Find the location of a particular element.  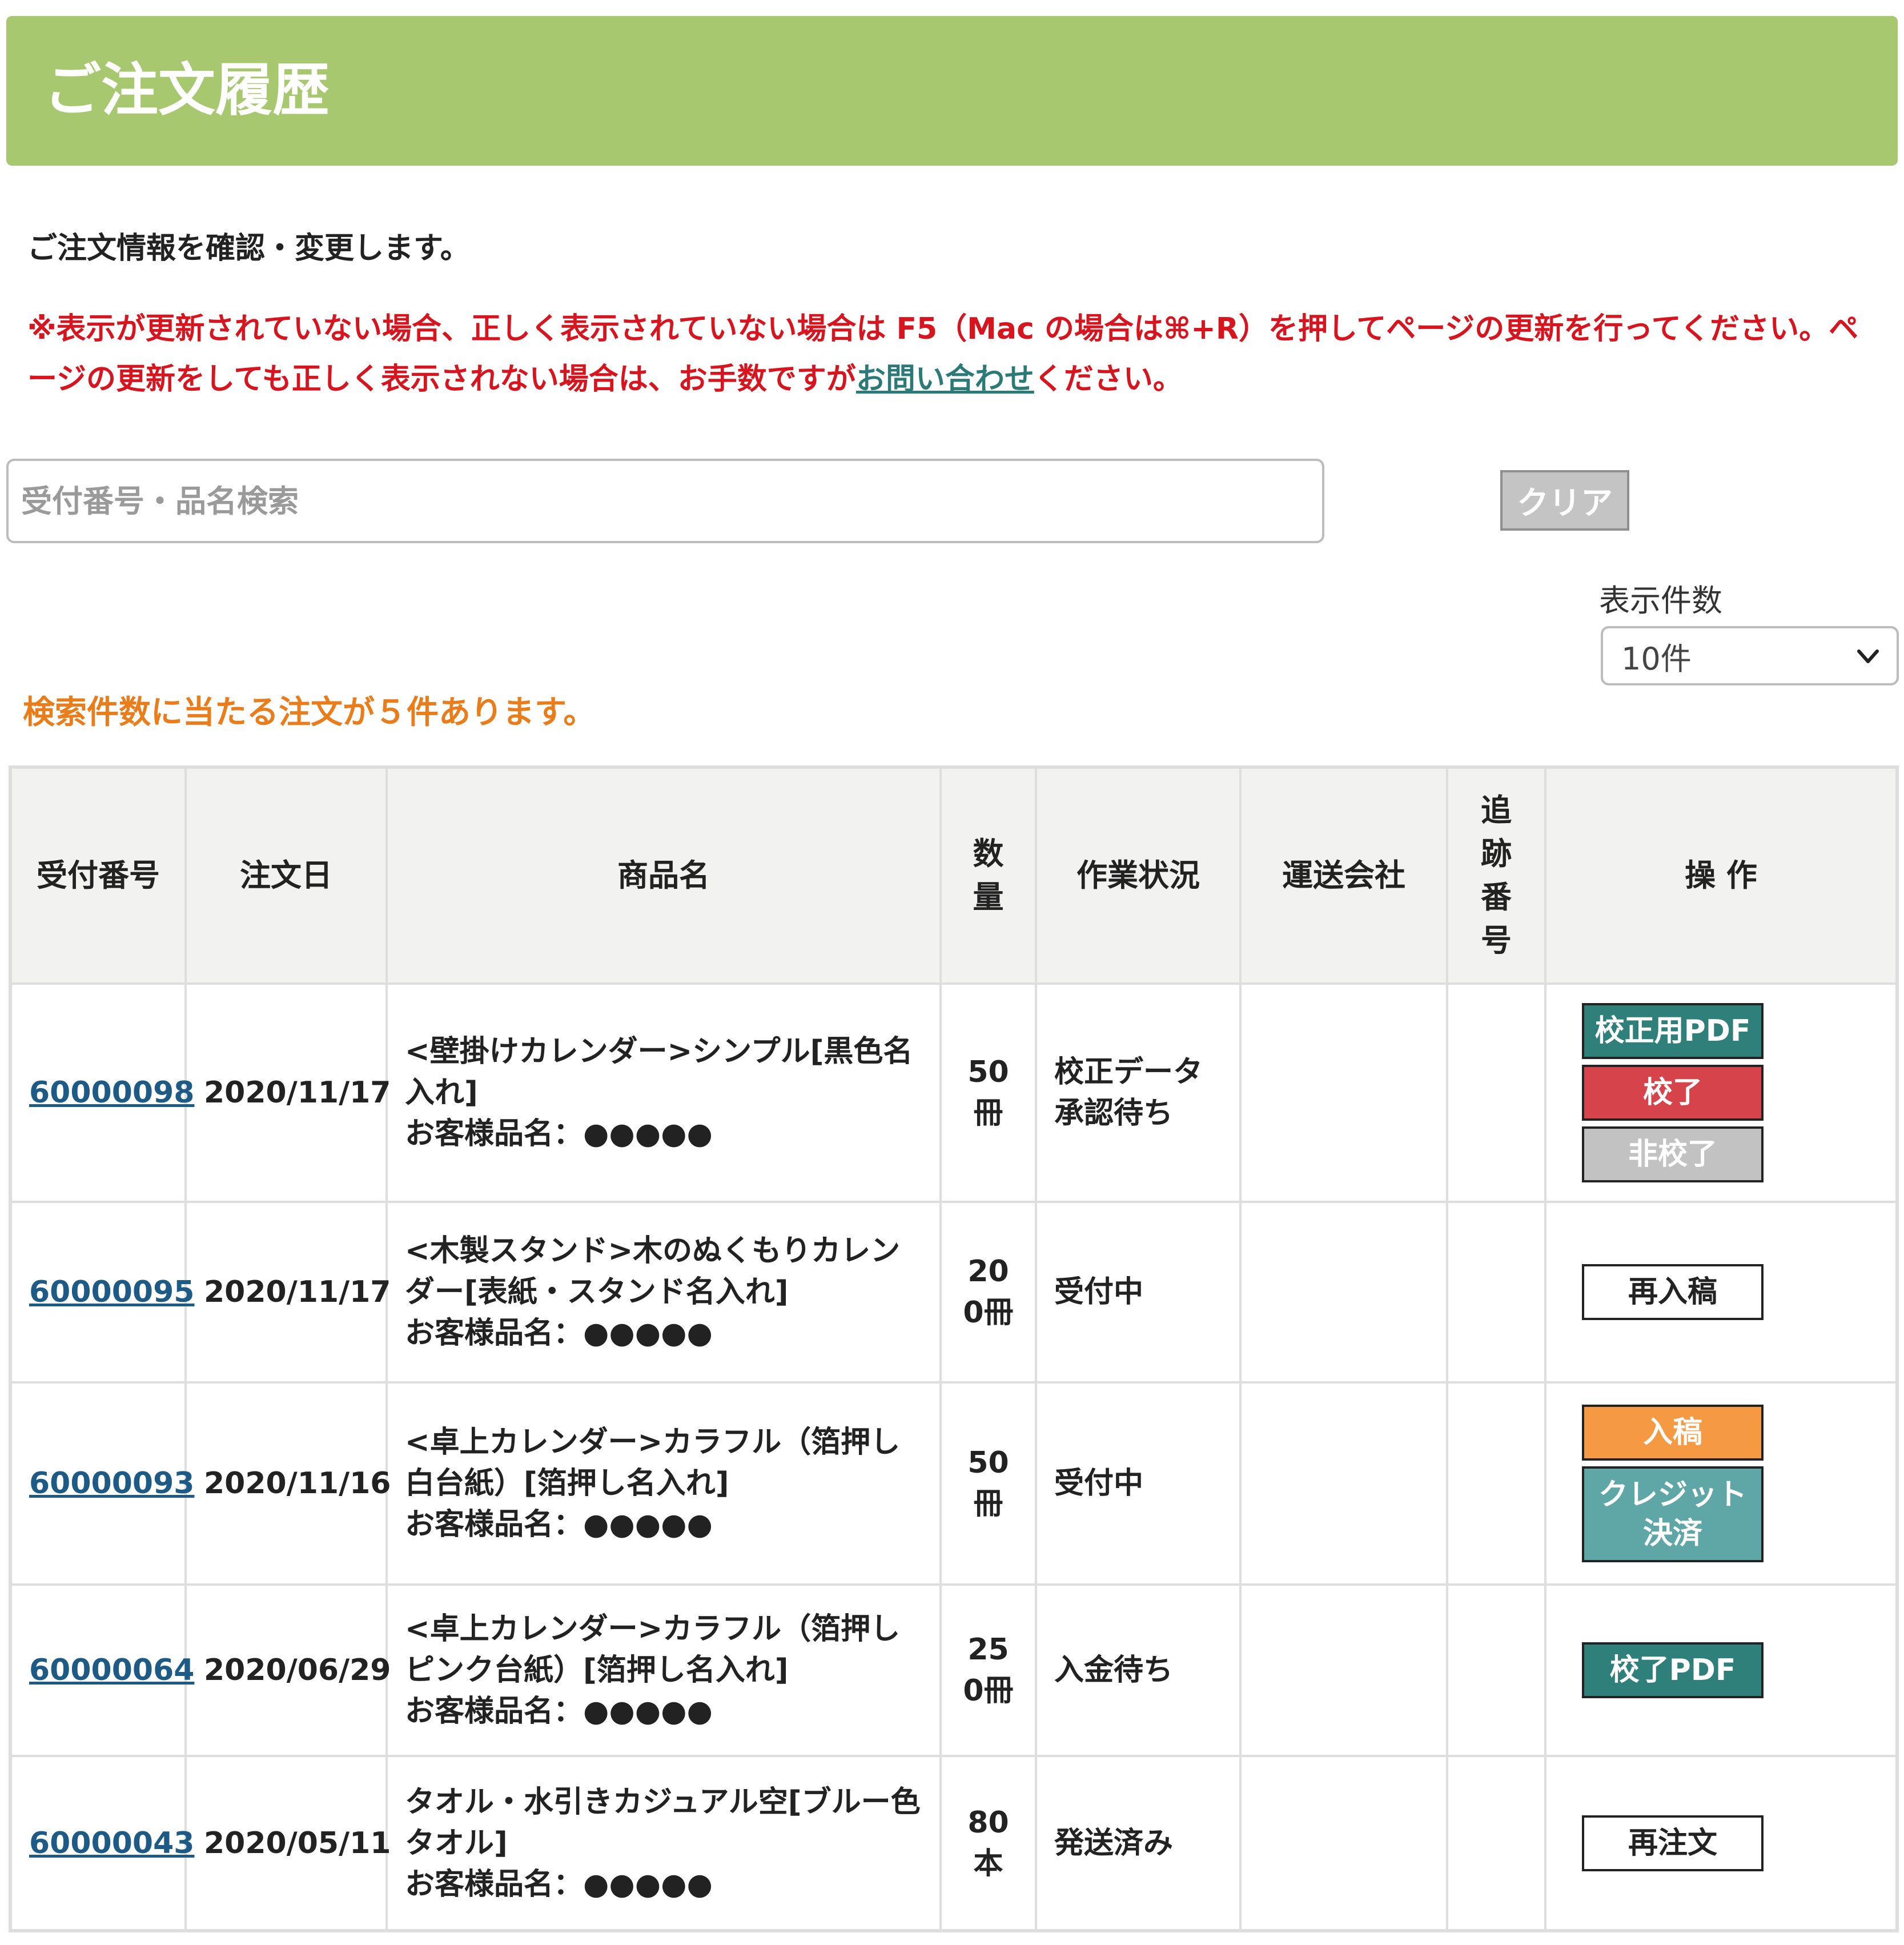

col-header-quantity: 数量 is located at coordinates (988, 875).